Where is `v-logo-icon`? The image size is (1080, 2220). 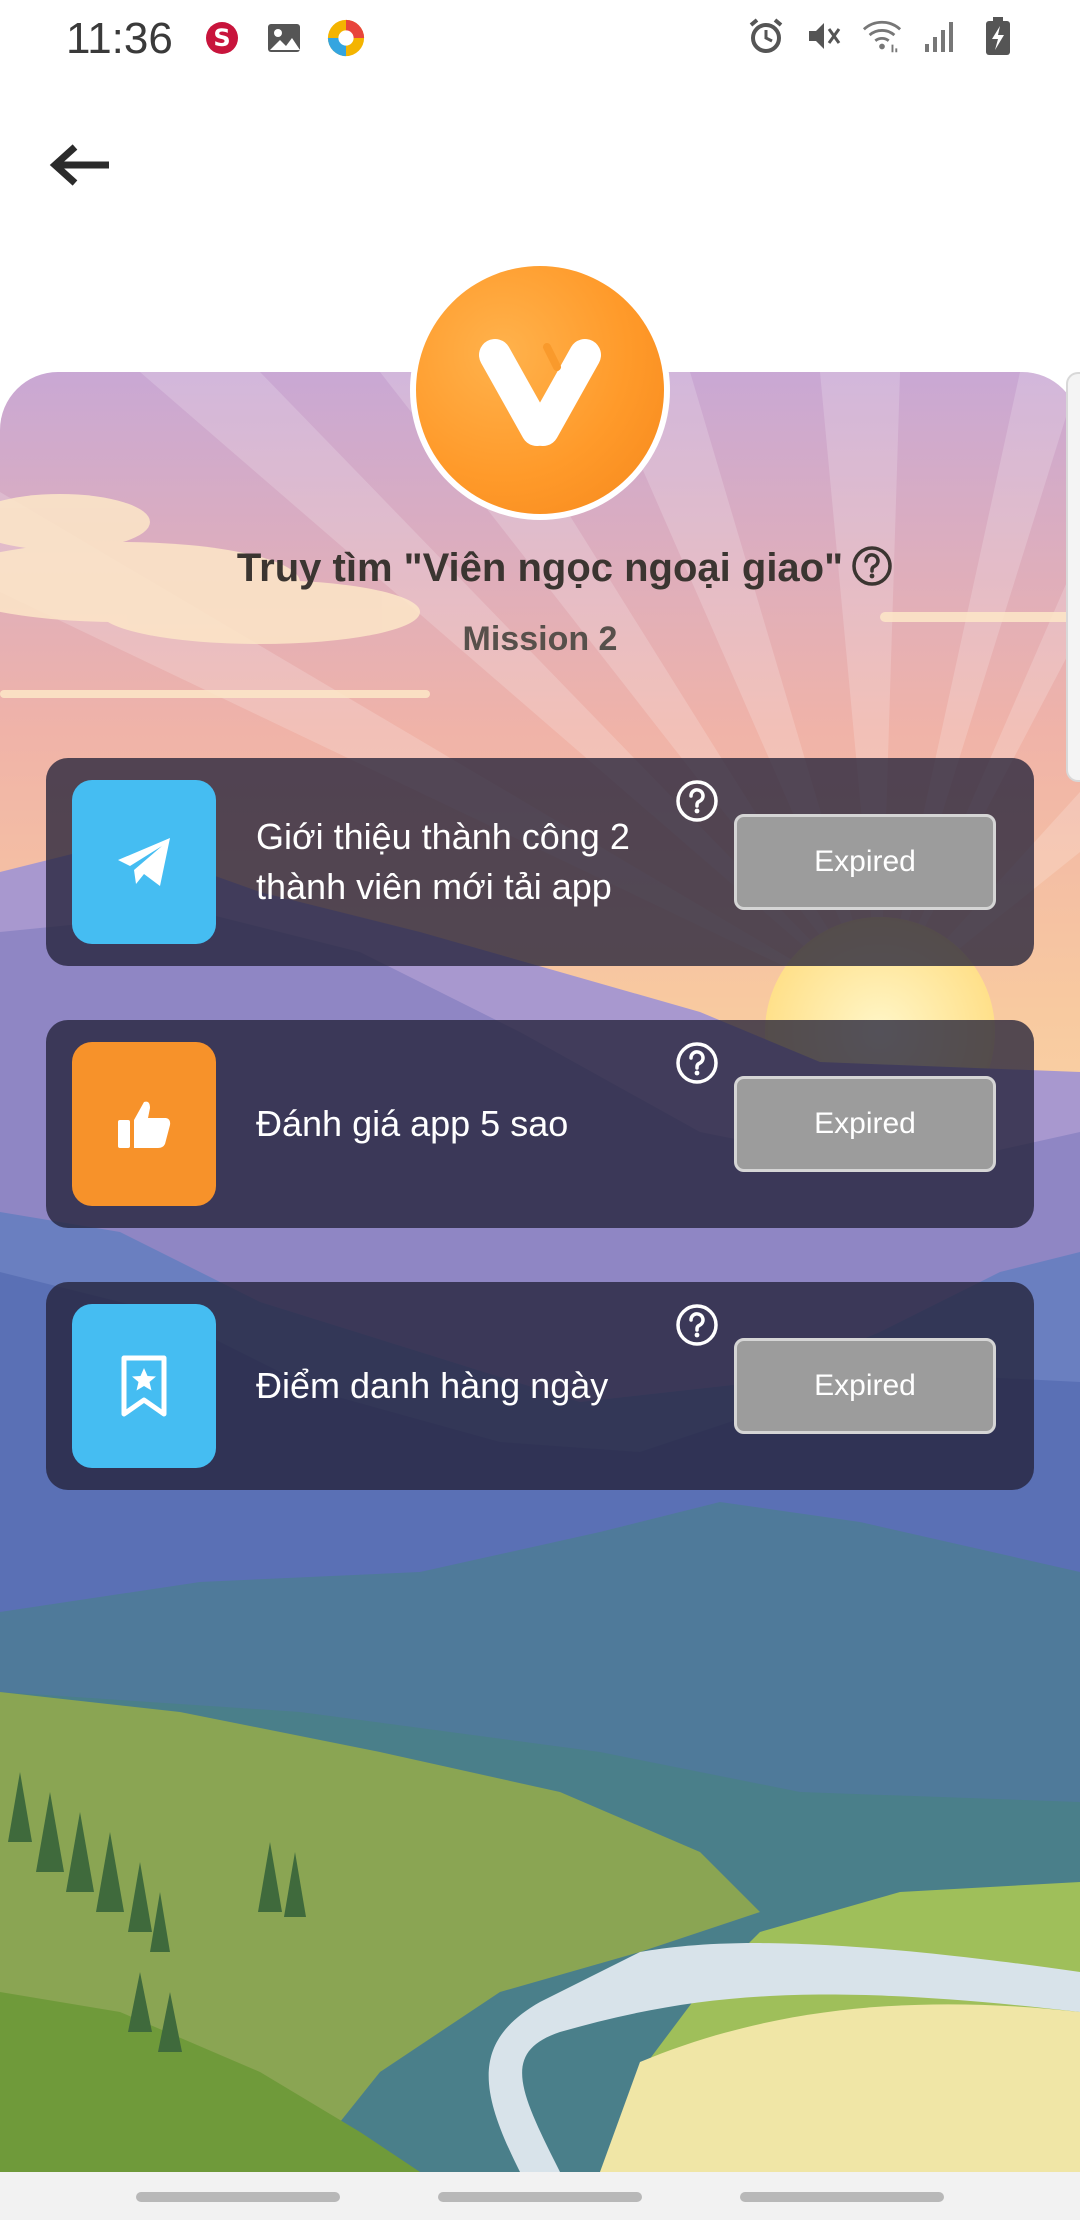
v-logo-icon is located at coordinates (540, 390).